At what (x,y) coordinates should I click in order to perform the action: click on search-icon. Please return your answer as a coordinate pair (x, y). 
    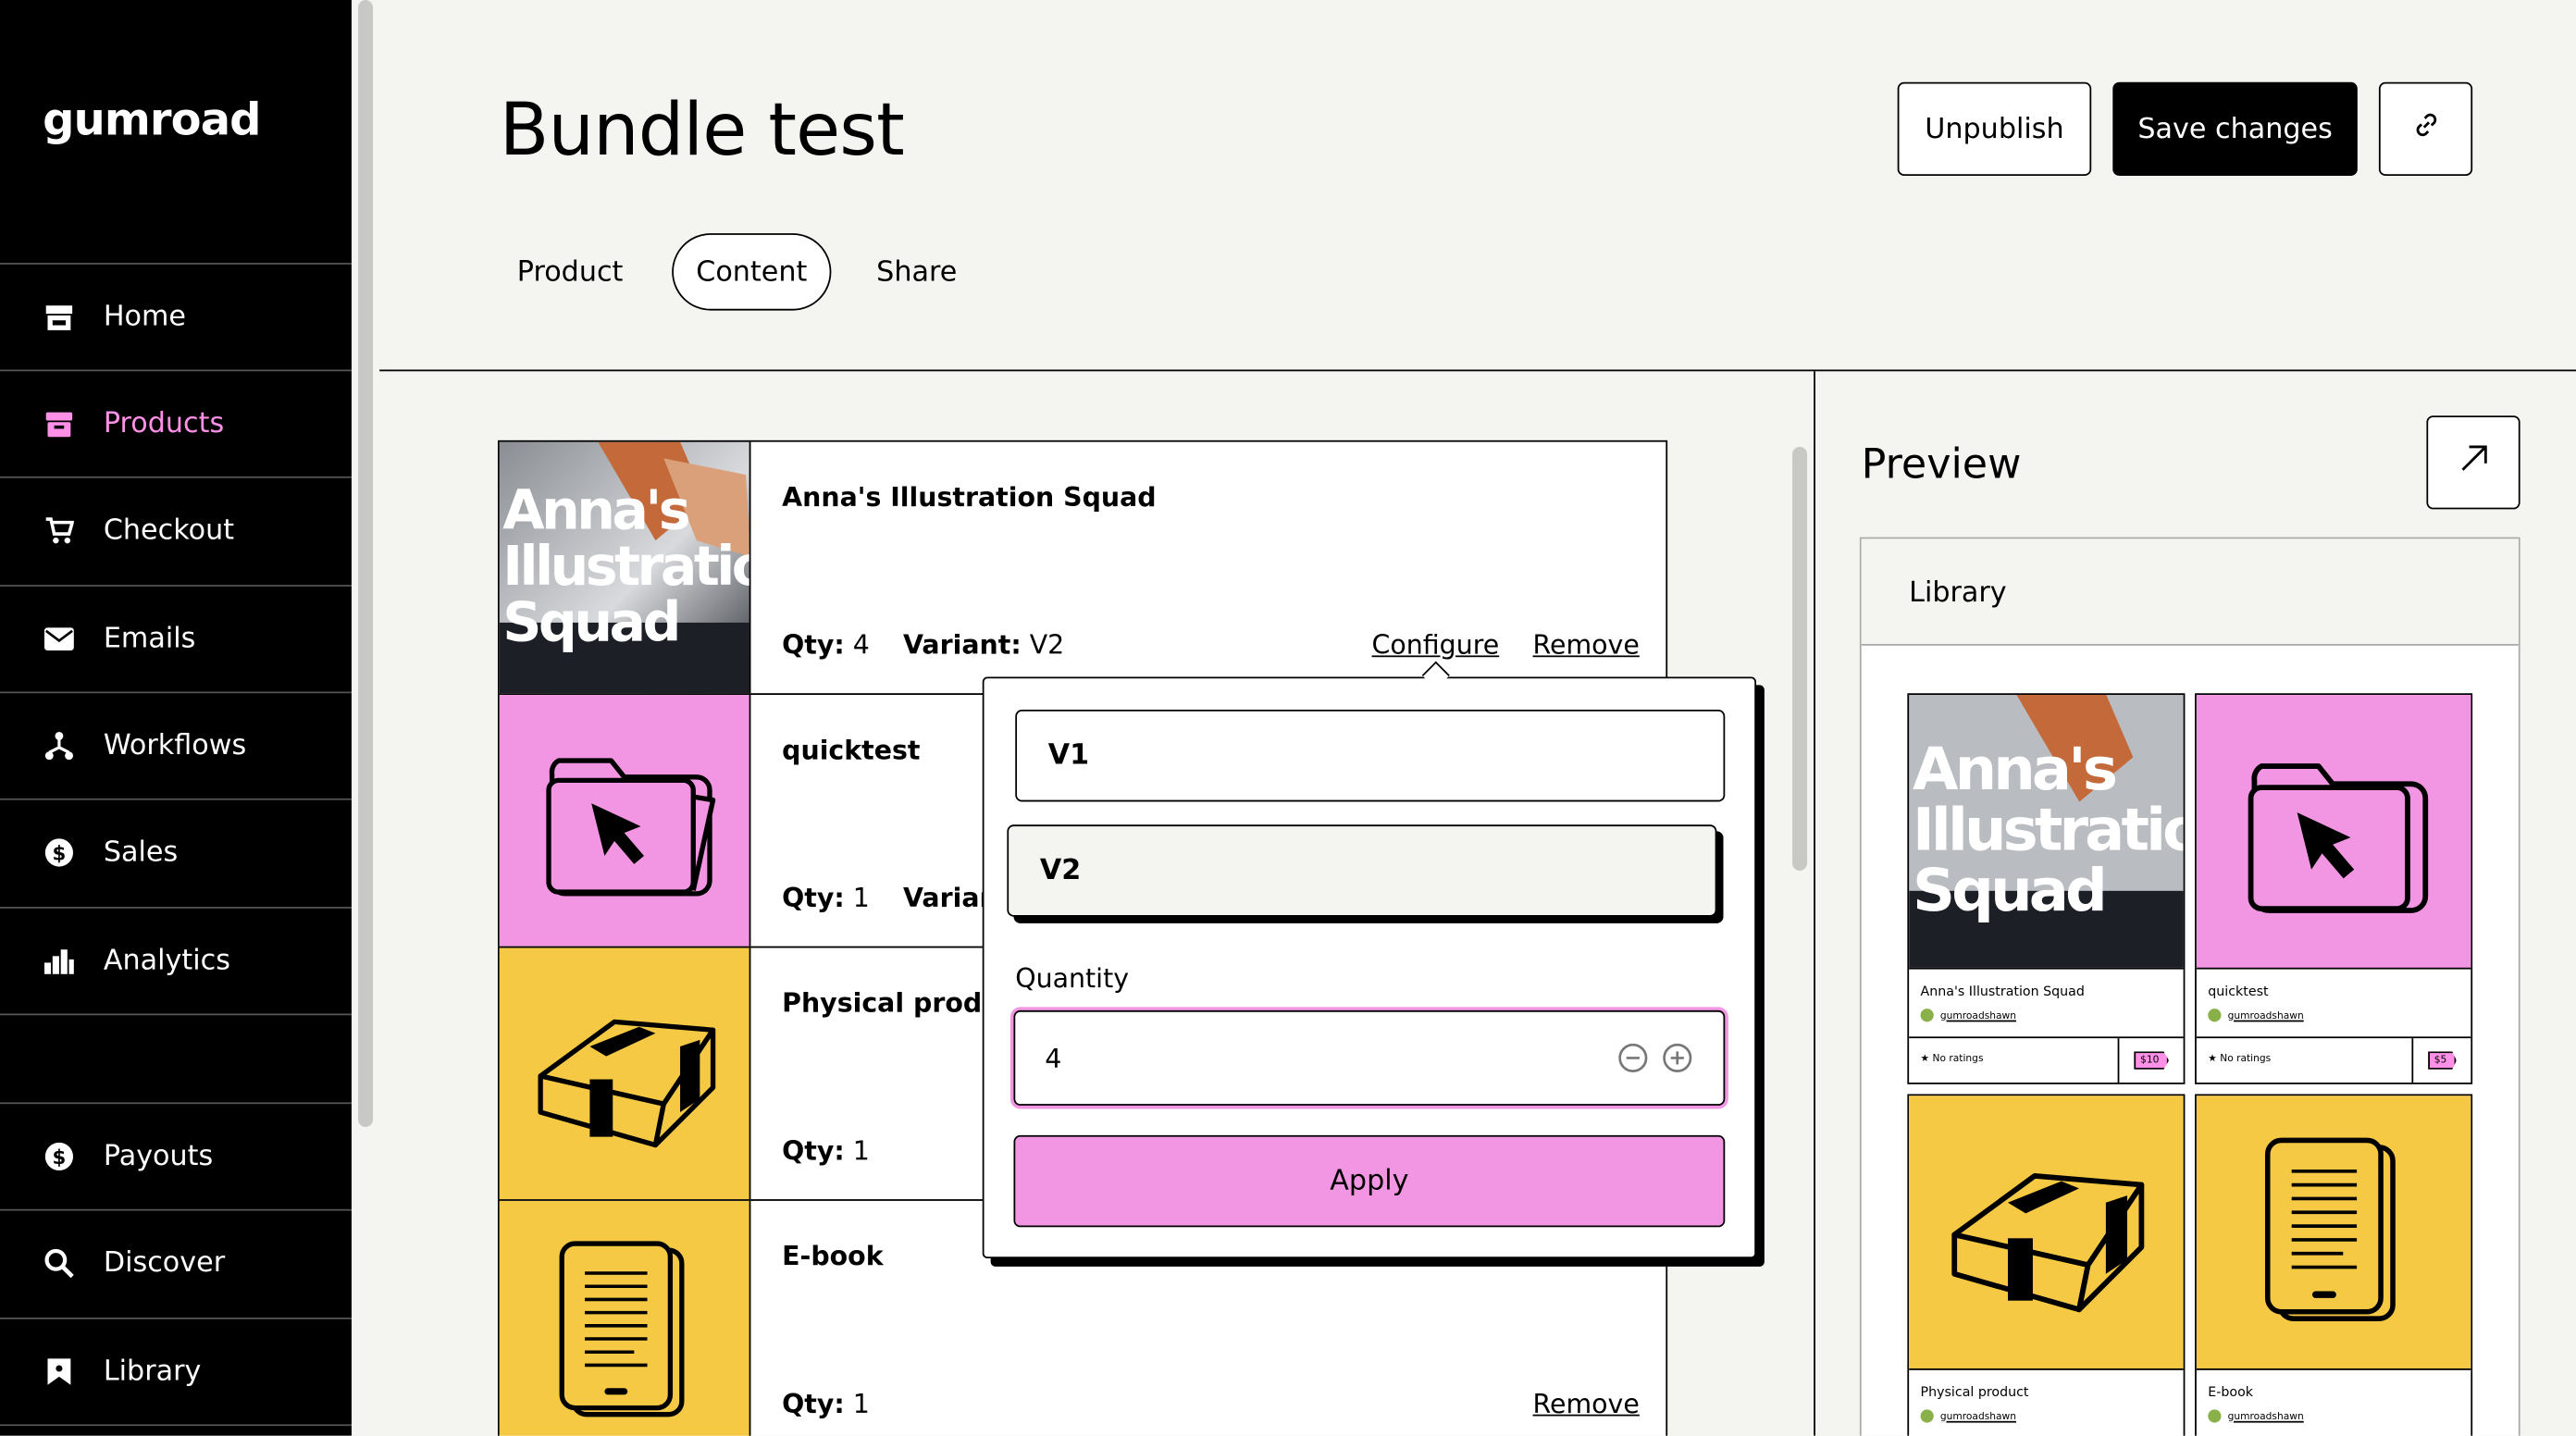
    Looking at the image, I should click on (59, 1264).